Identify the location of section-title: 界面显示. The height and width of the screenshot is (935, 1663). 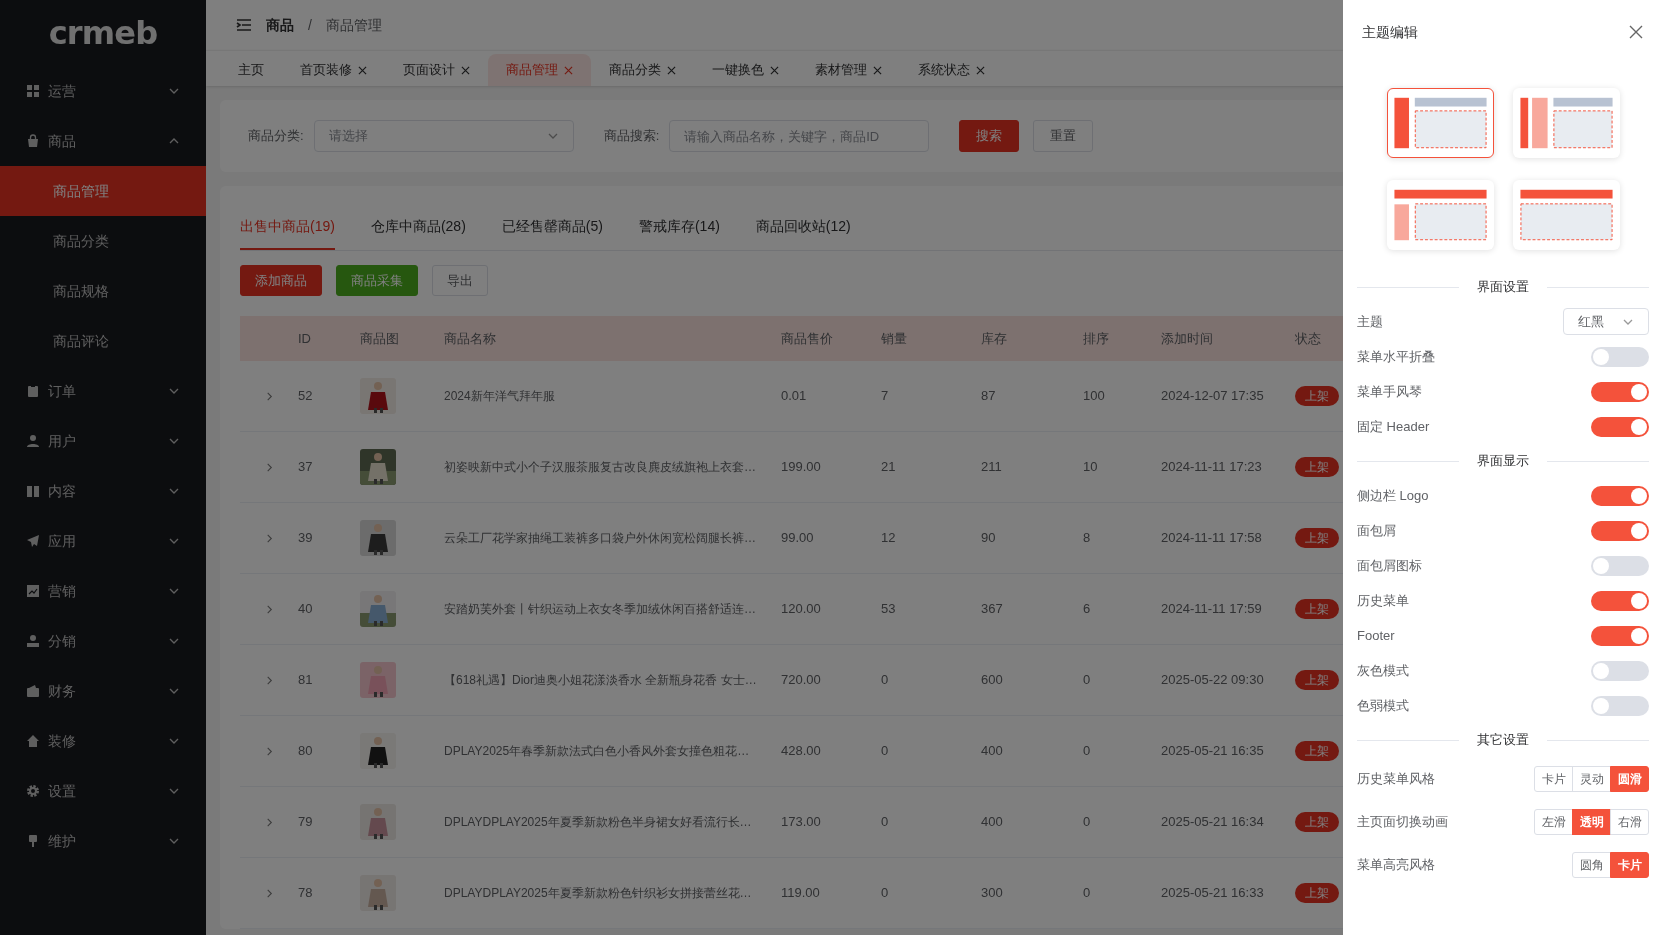
(1503, 461).